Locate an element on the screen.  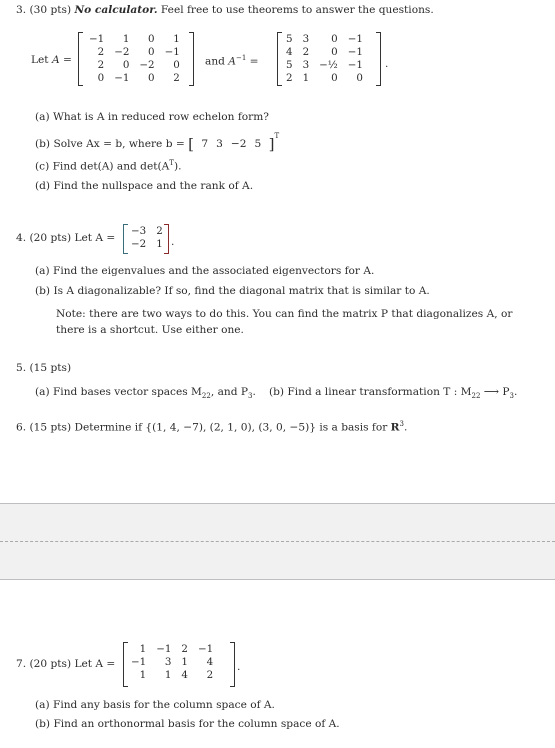
matrix-grid: 1 −1 2 −1 −1 3 1 4 1 1 4 2 is located at coordinates (172, 662).